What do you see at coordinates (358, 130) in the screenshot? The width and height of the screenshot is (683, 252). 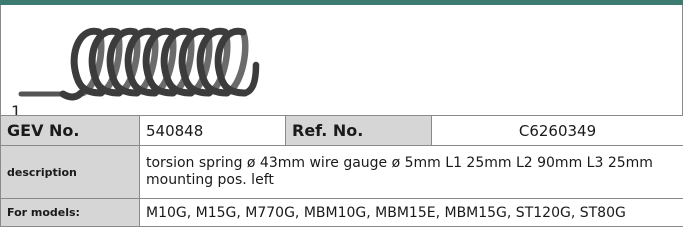 I see `ref-number-label: Ref. No.` at bounding box center [358, 130].